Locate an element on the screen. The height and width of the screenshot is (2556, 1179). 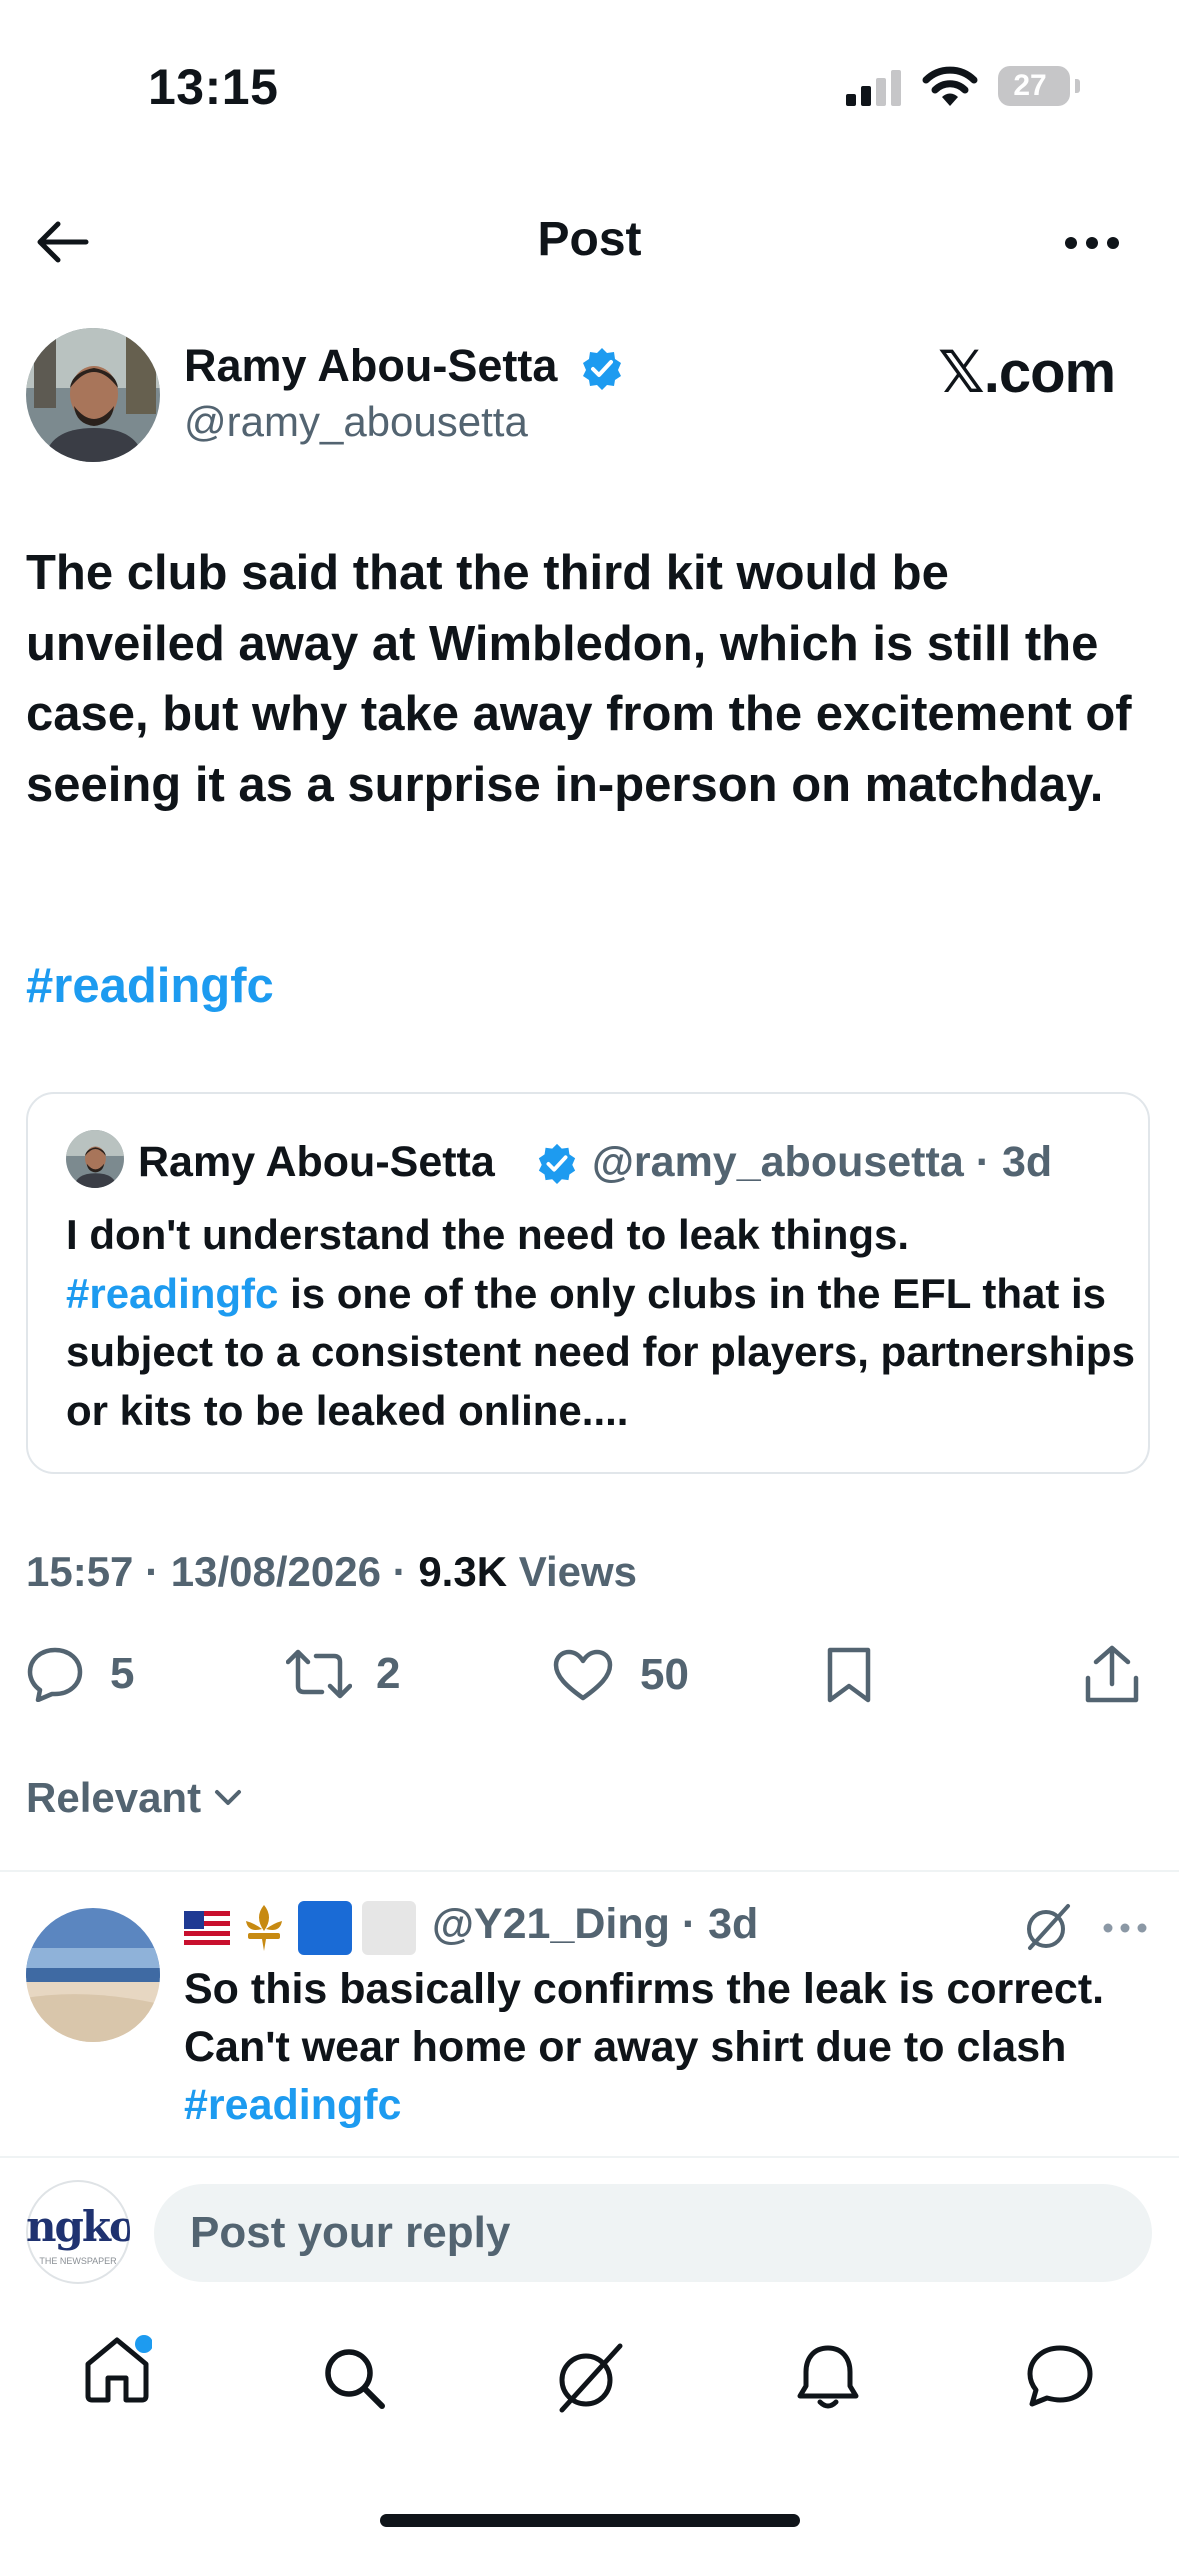
reply-author-handle: @Y21_Ding · 3d is located at coordinates (595, 1924).